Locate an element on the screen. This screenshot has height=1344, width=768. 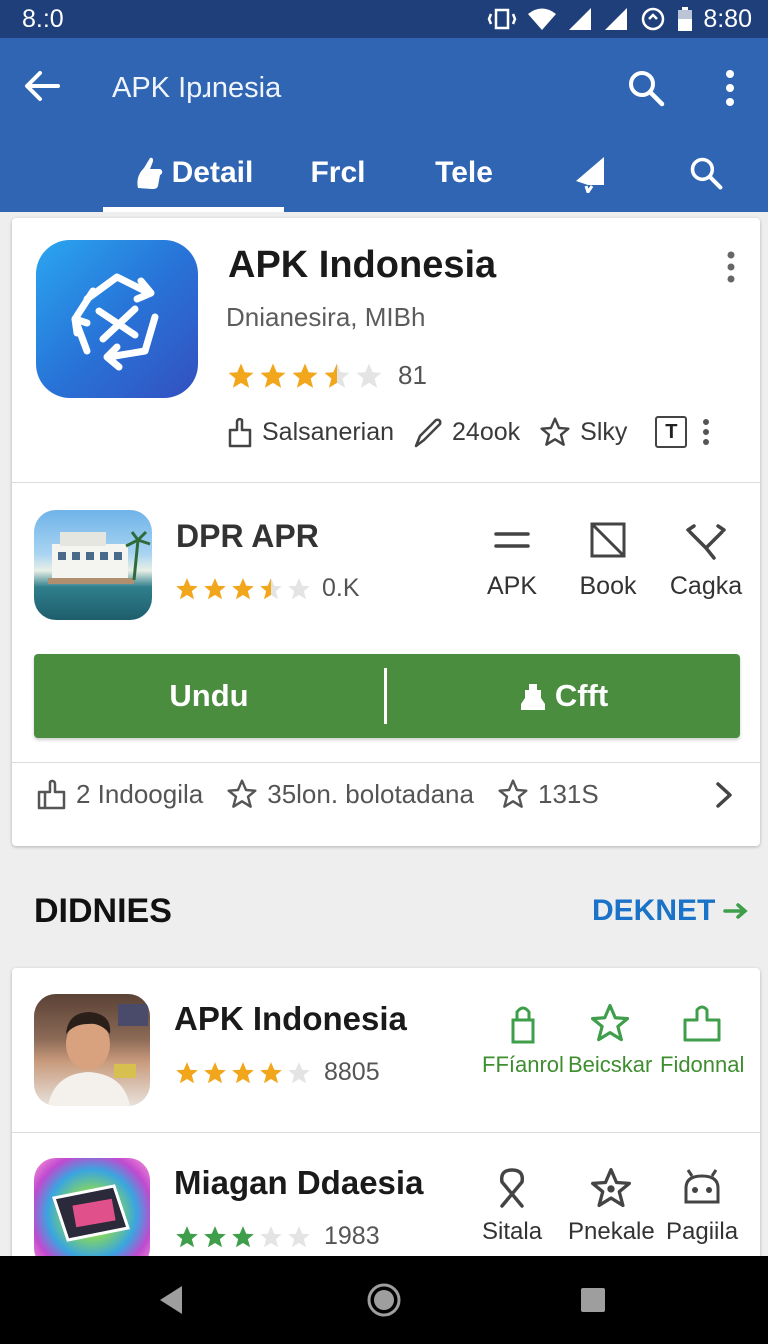
card-more-button is located at coordinates (731, 267).